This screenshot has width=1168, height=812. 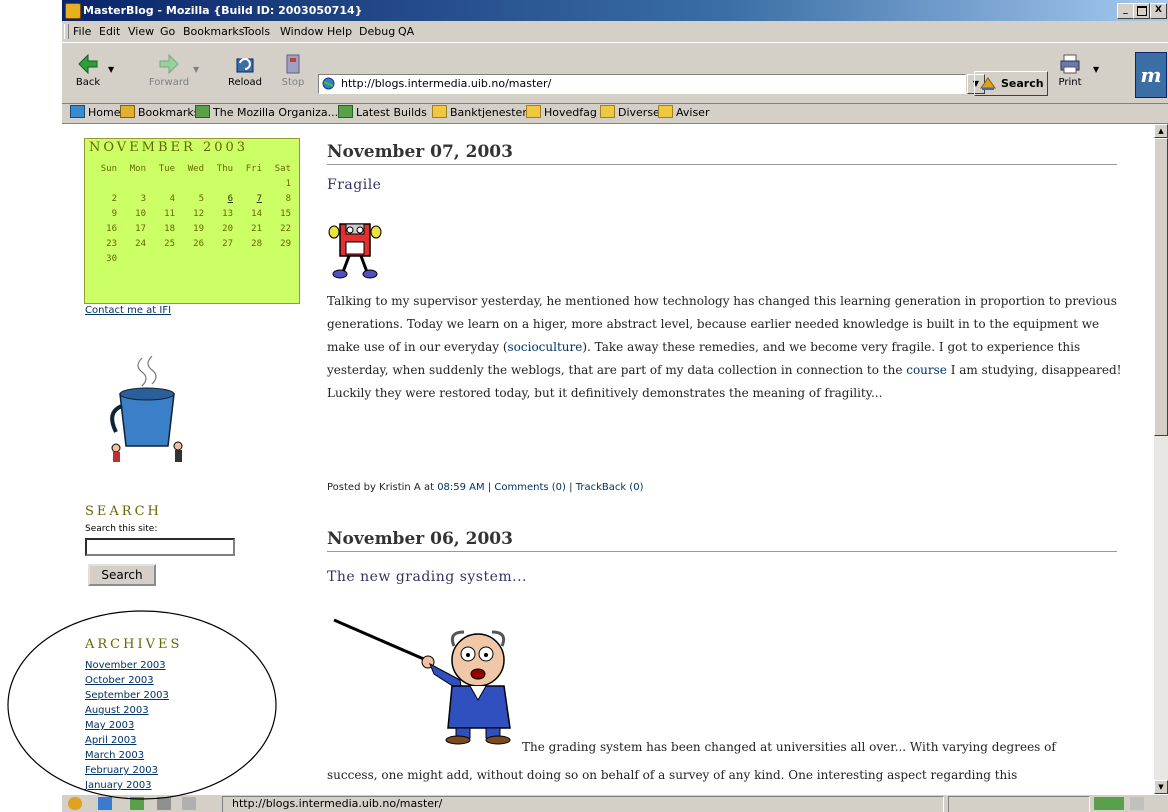 I want to click on archive-link: May 2003, so click(x=109, y=725).